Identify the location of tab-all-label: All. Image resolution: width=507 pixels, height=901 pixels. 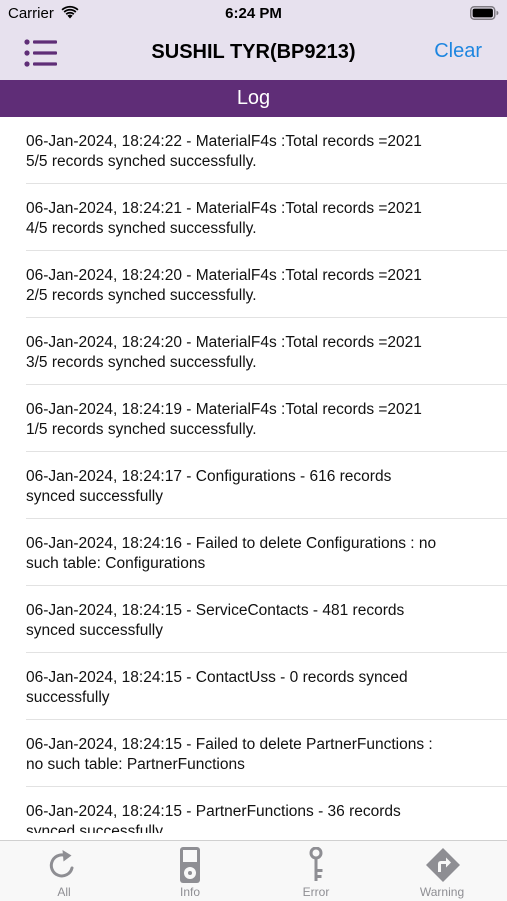
(64, 892).